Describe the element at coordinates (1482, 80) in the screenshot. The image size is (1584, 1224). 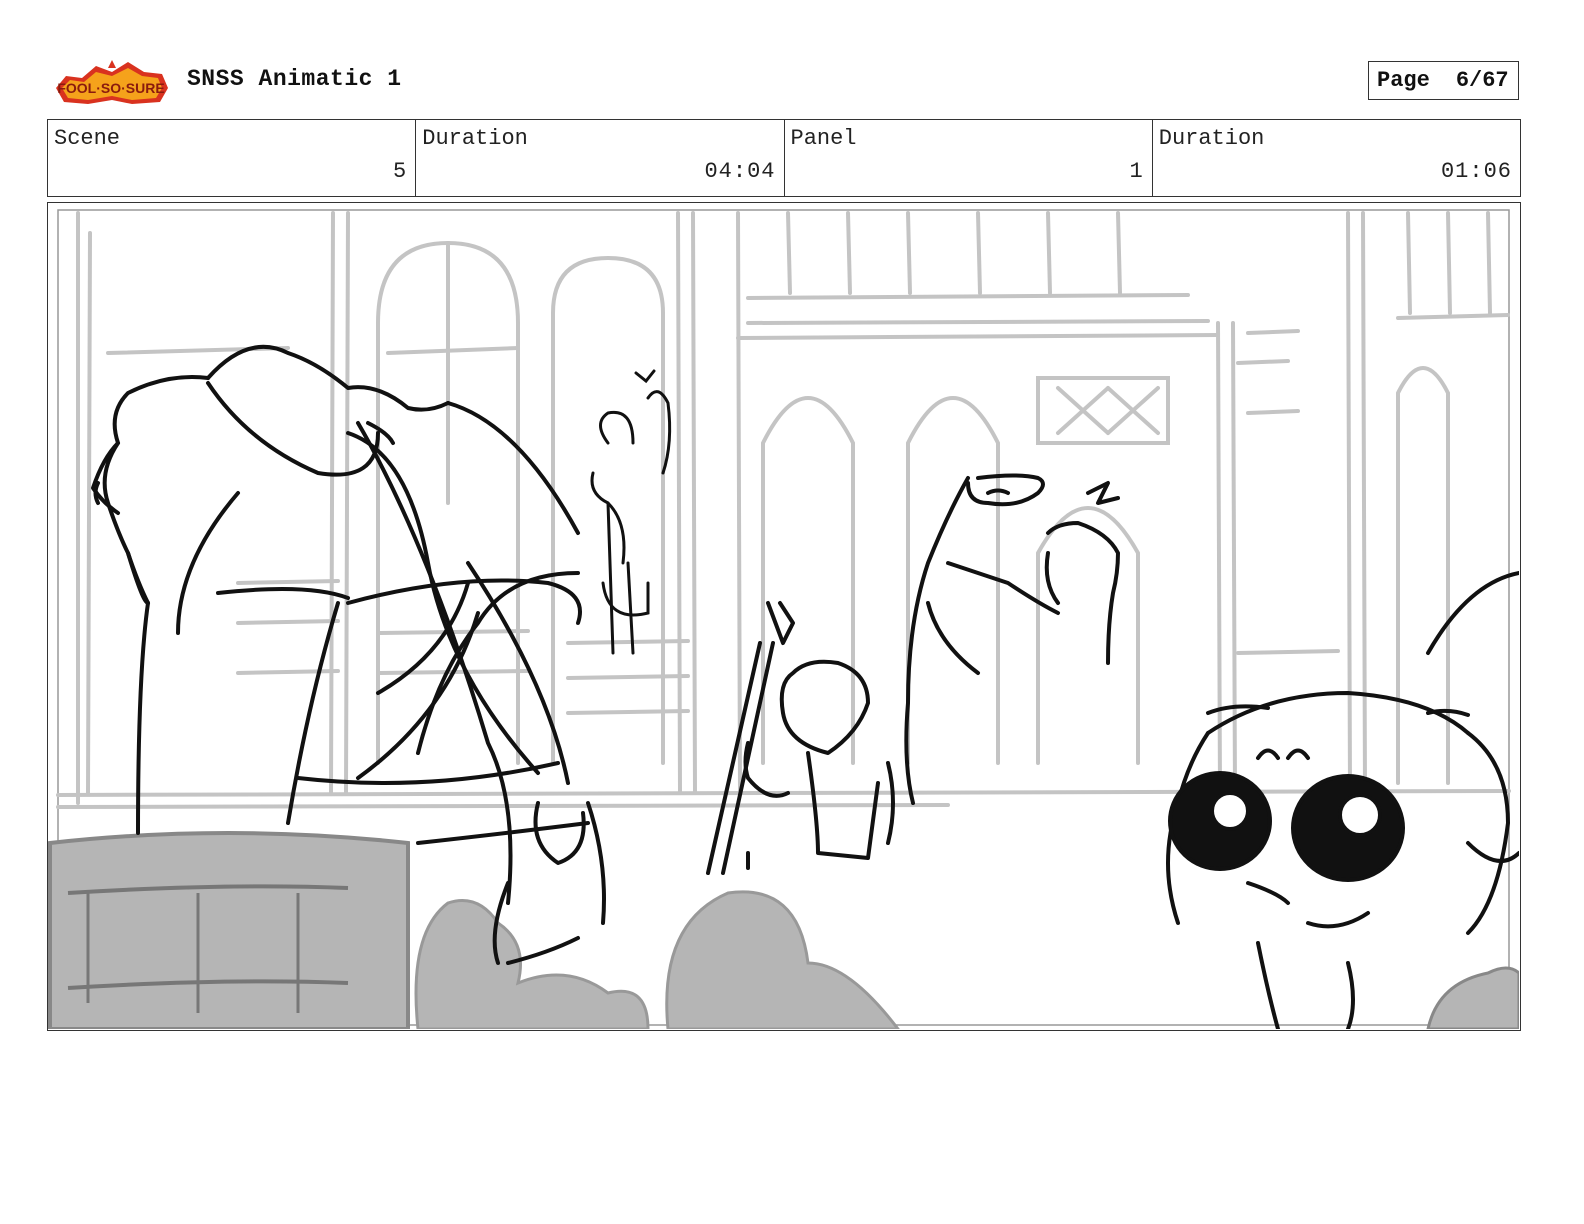
I see `page-number: 6/67` at that location.